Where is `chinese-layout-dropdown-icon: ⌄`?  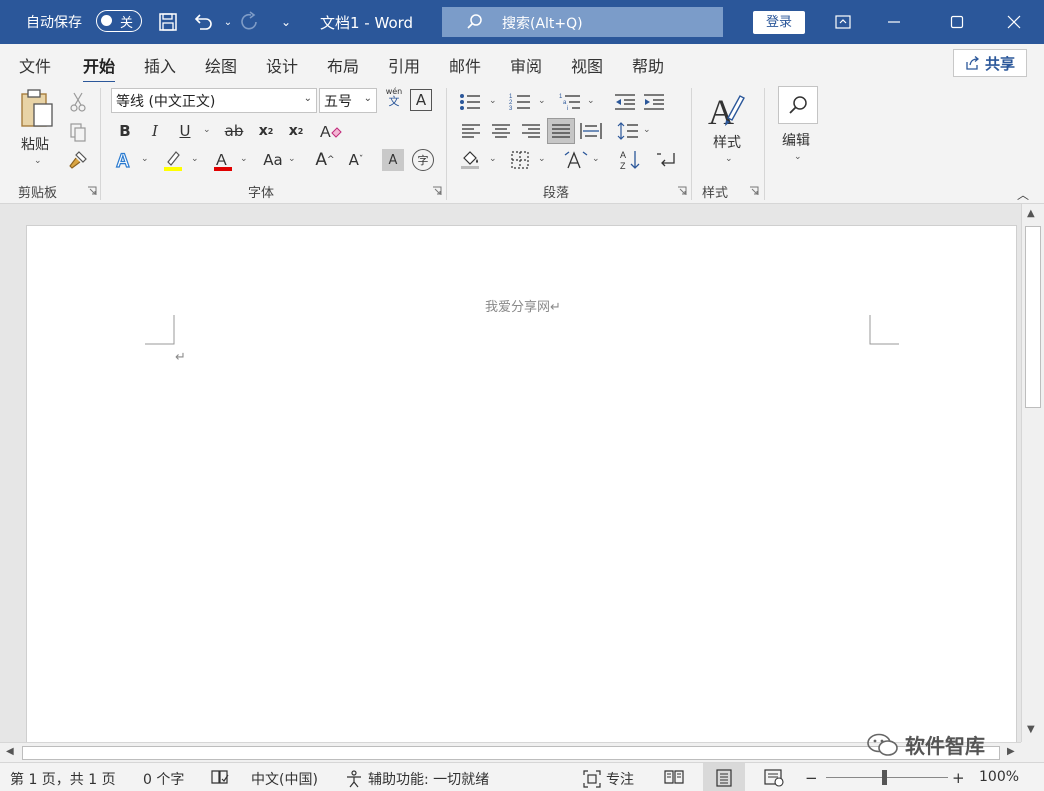
chinese-layout-dropdown-icon: ⌄ is located at coordinates (596, 159).